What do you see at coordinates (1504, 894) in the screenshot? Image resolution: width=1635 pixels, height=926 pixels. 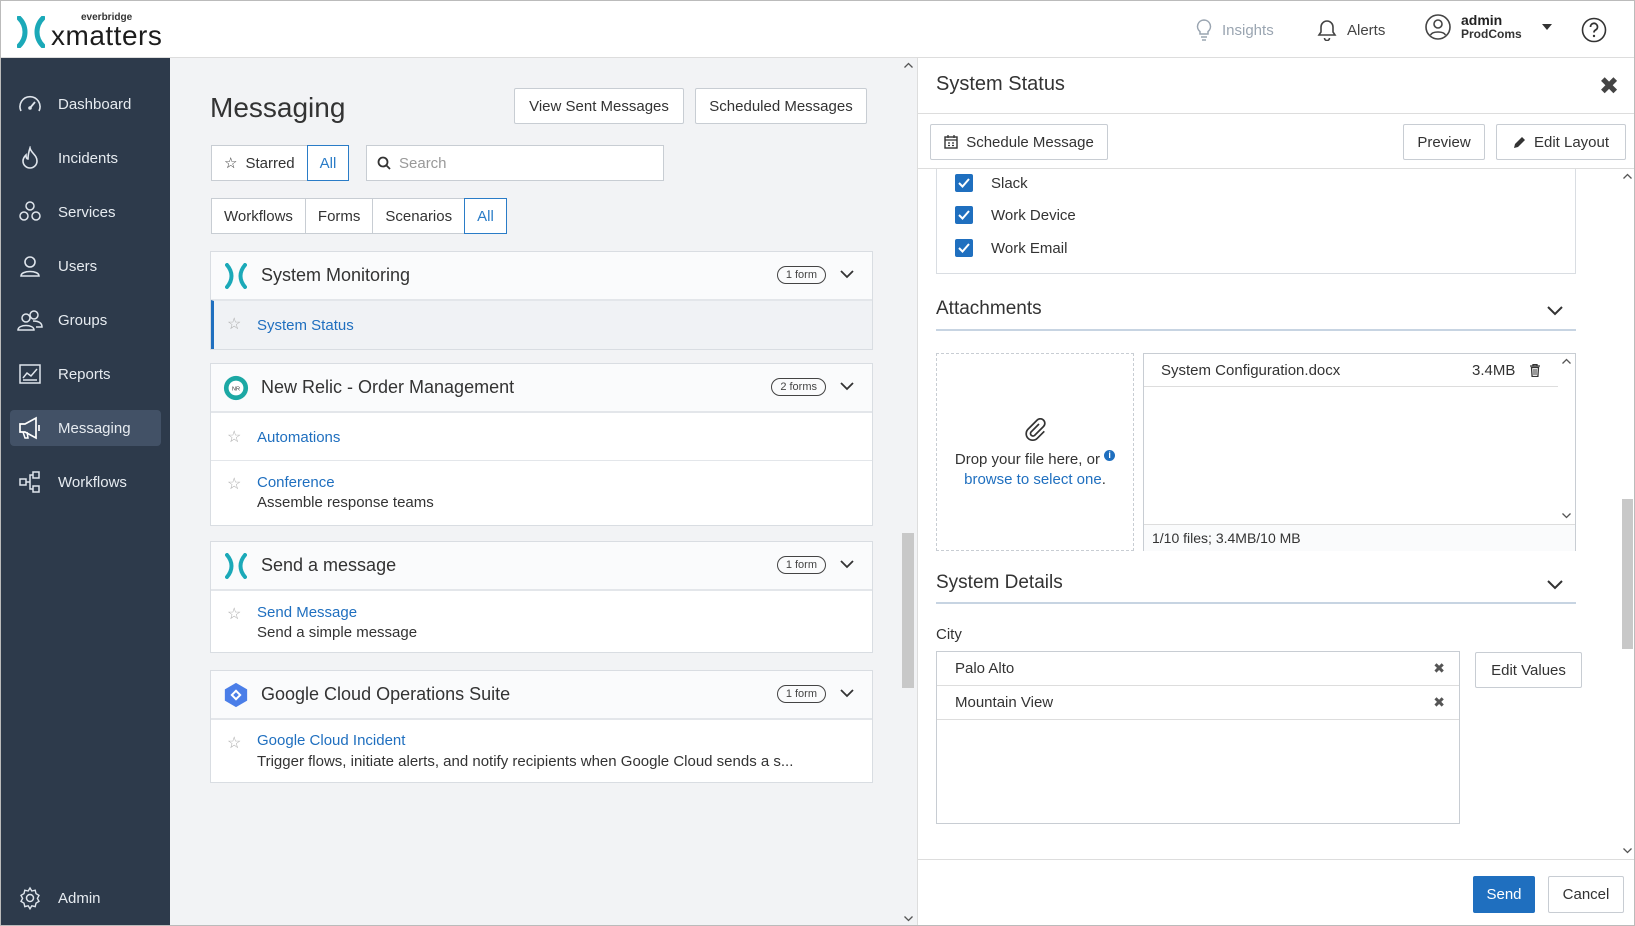 I see `send-button: Send` at bounding box center [1504, 894].